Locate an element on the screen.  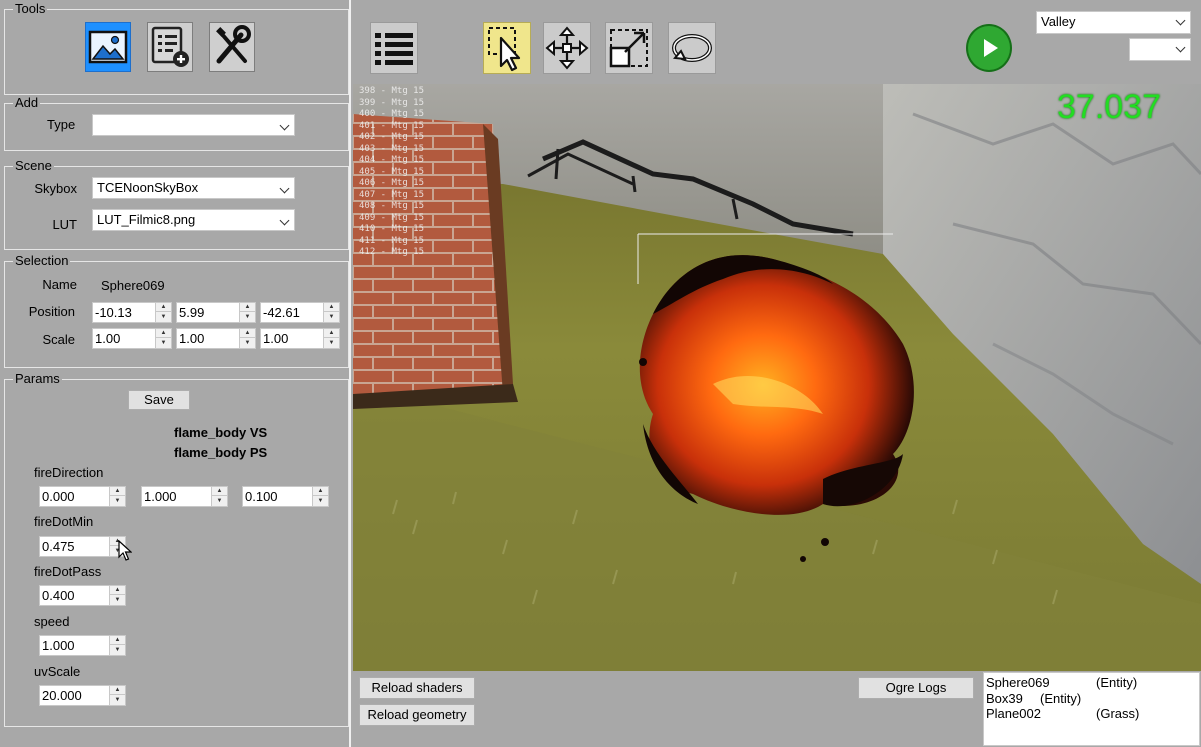
scale-x-input: 1.00 ▲ ▼ is located at coordinates (132, 338).